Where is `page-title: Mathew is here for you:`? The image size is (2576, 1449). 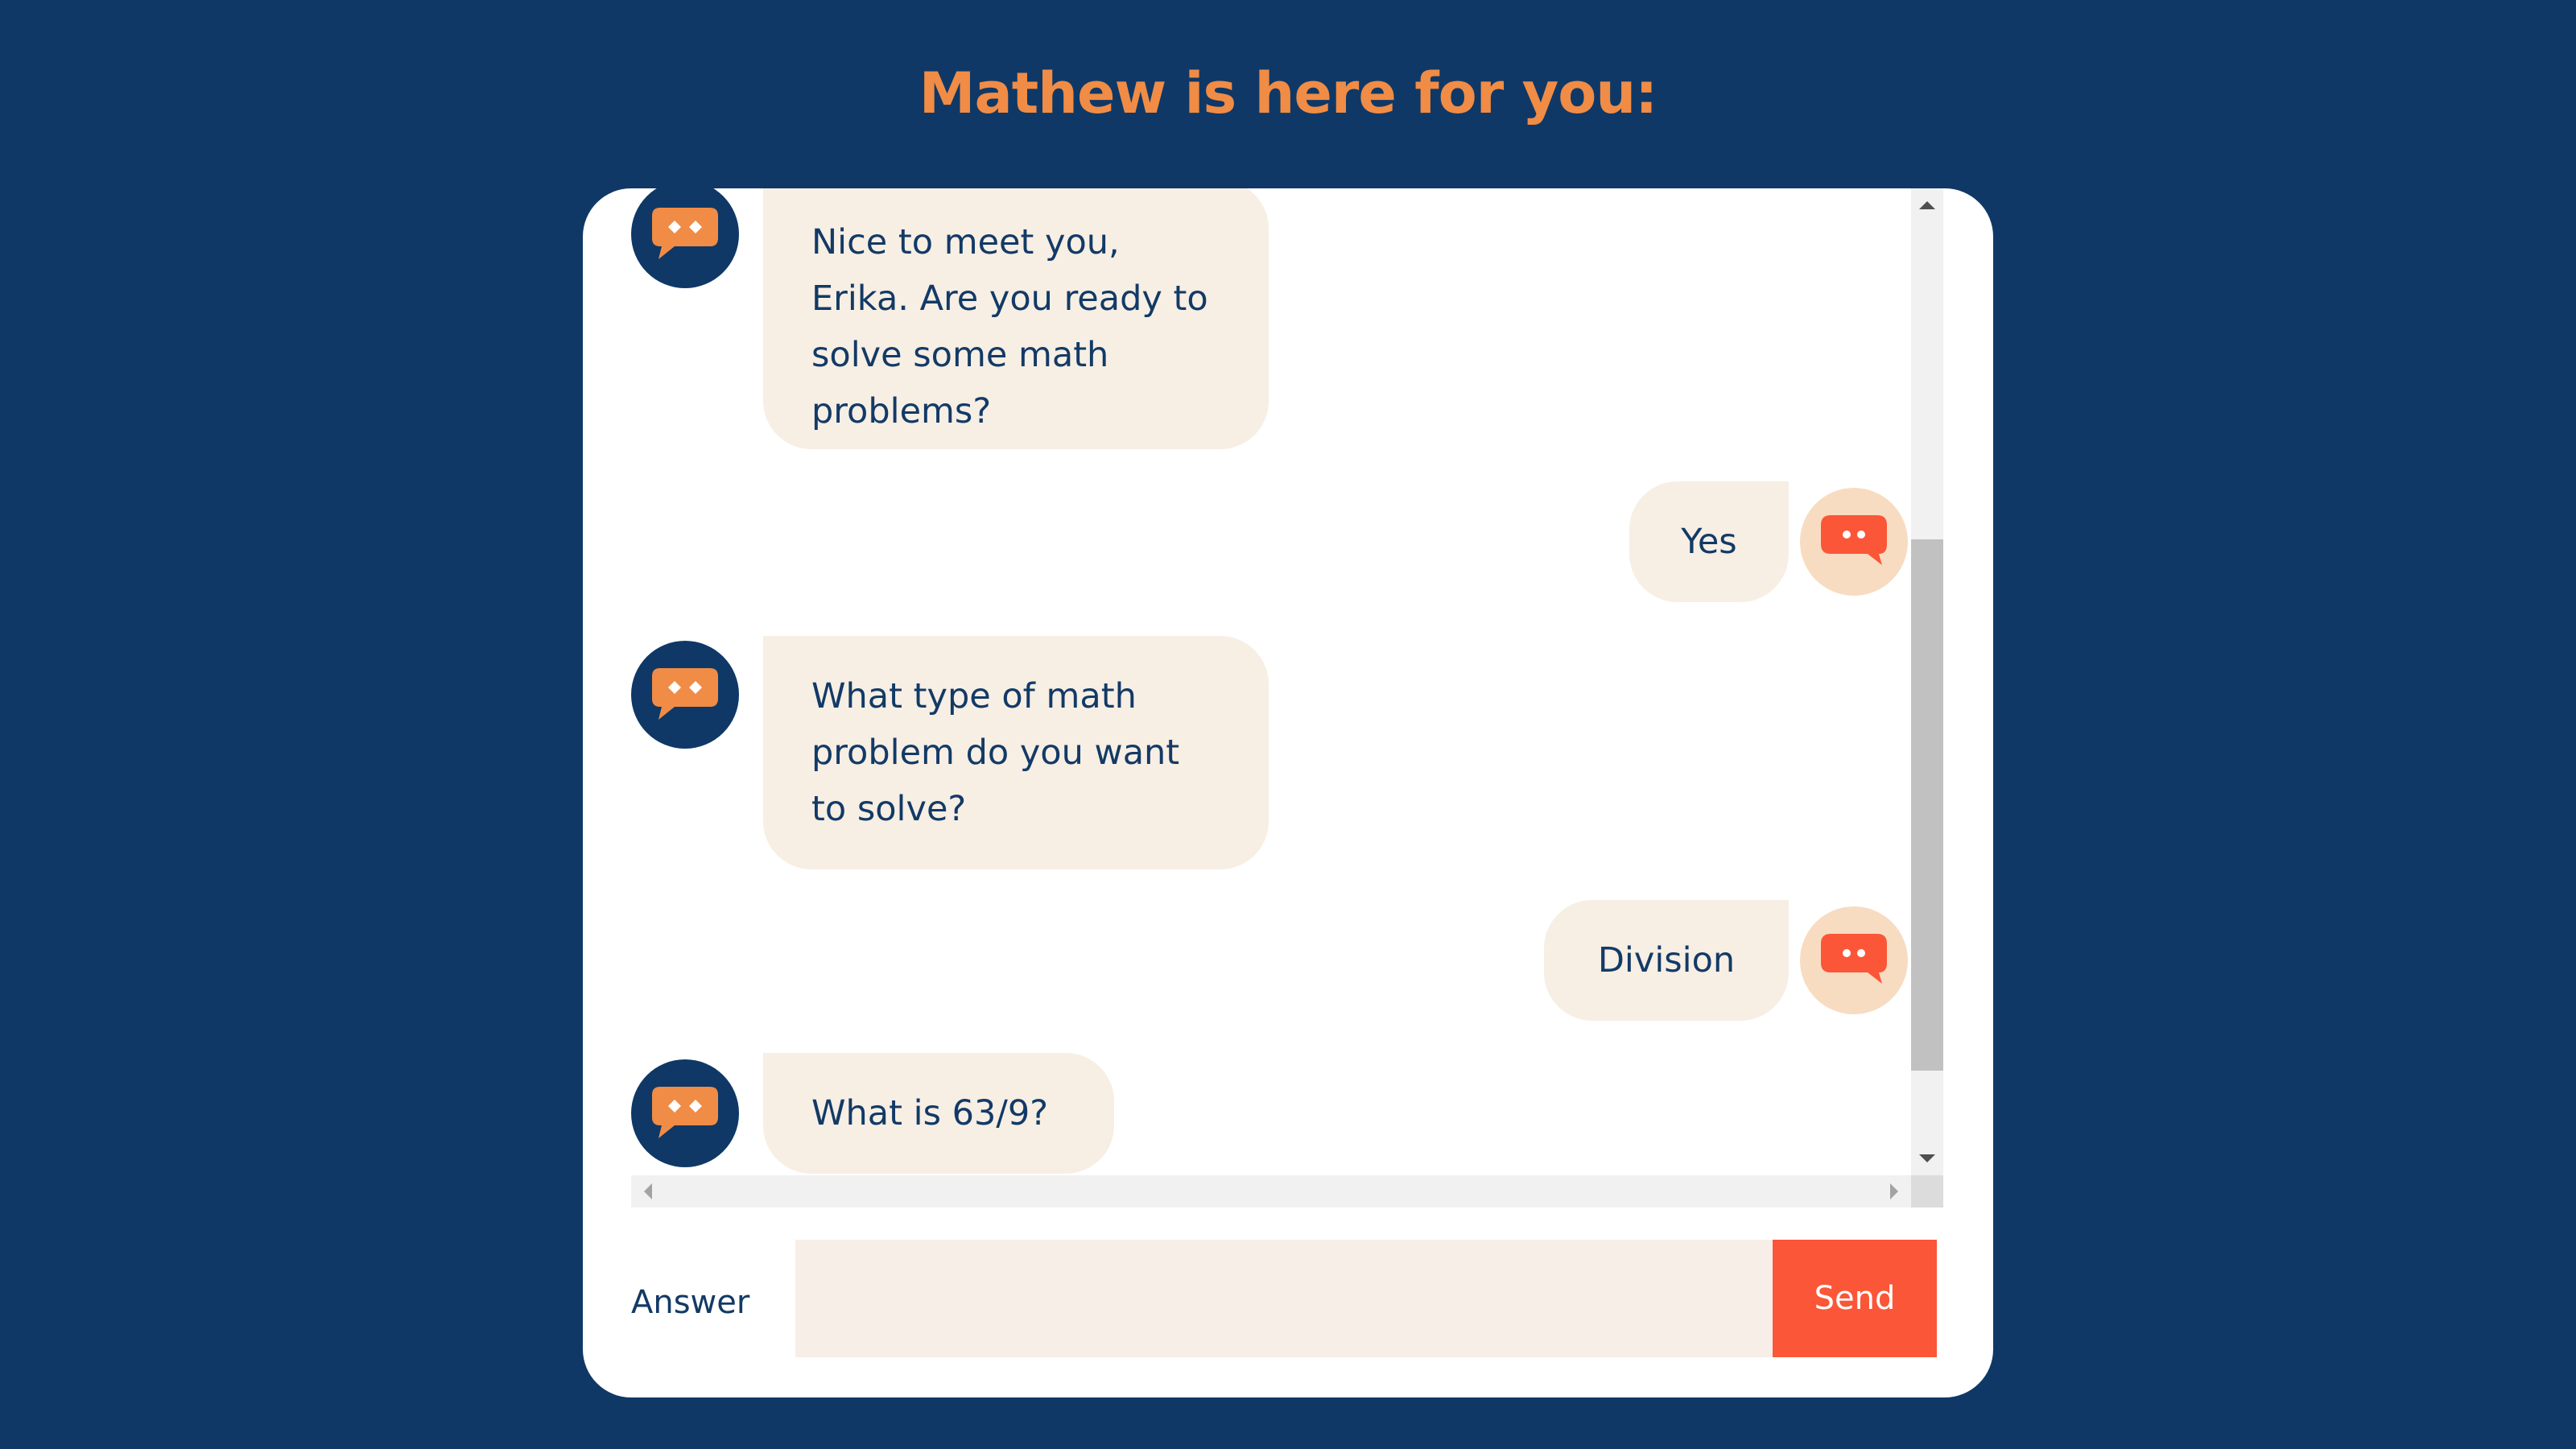 page-title: Mathew is here for you: is located at coordinates (1288, 93).